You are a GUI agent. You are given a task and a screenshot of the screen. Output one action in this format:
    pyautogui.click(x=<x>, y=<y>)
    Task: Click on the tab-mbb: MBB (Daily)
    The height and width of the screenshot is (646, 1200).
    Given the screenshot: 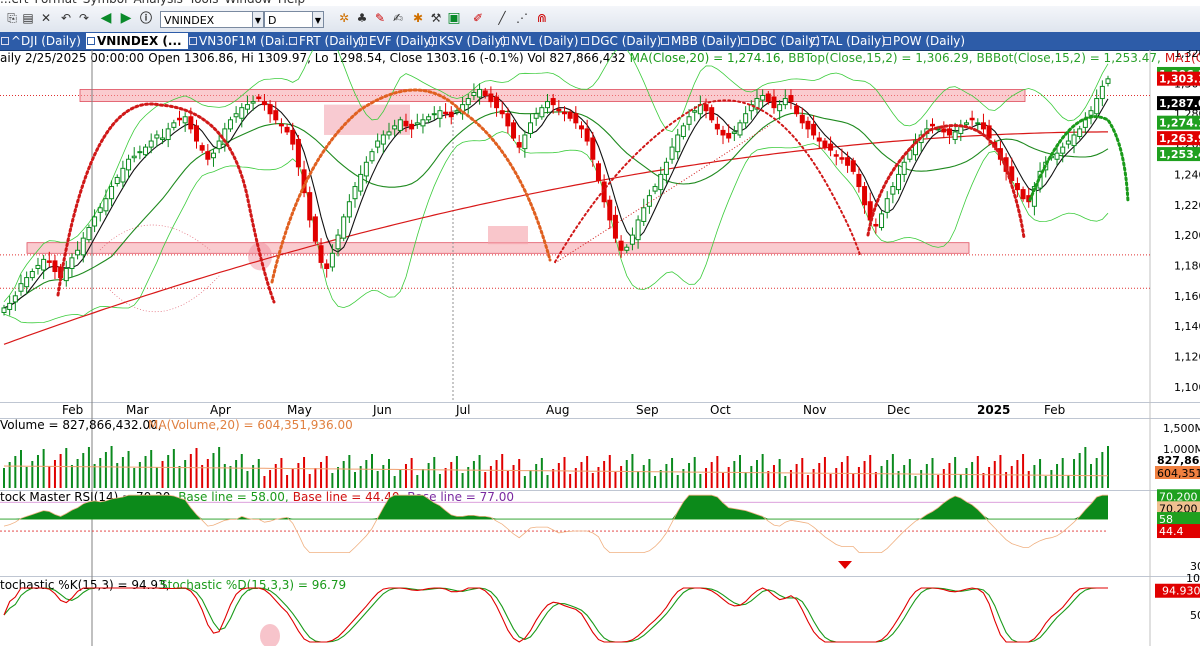 What is the action you would take?
    pyautogui.click(x=701, y=41)
    